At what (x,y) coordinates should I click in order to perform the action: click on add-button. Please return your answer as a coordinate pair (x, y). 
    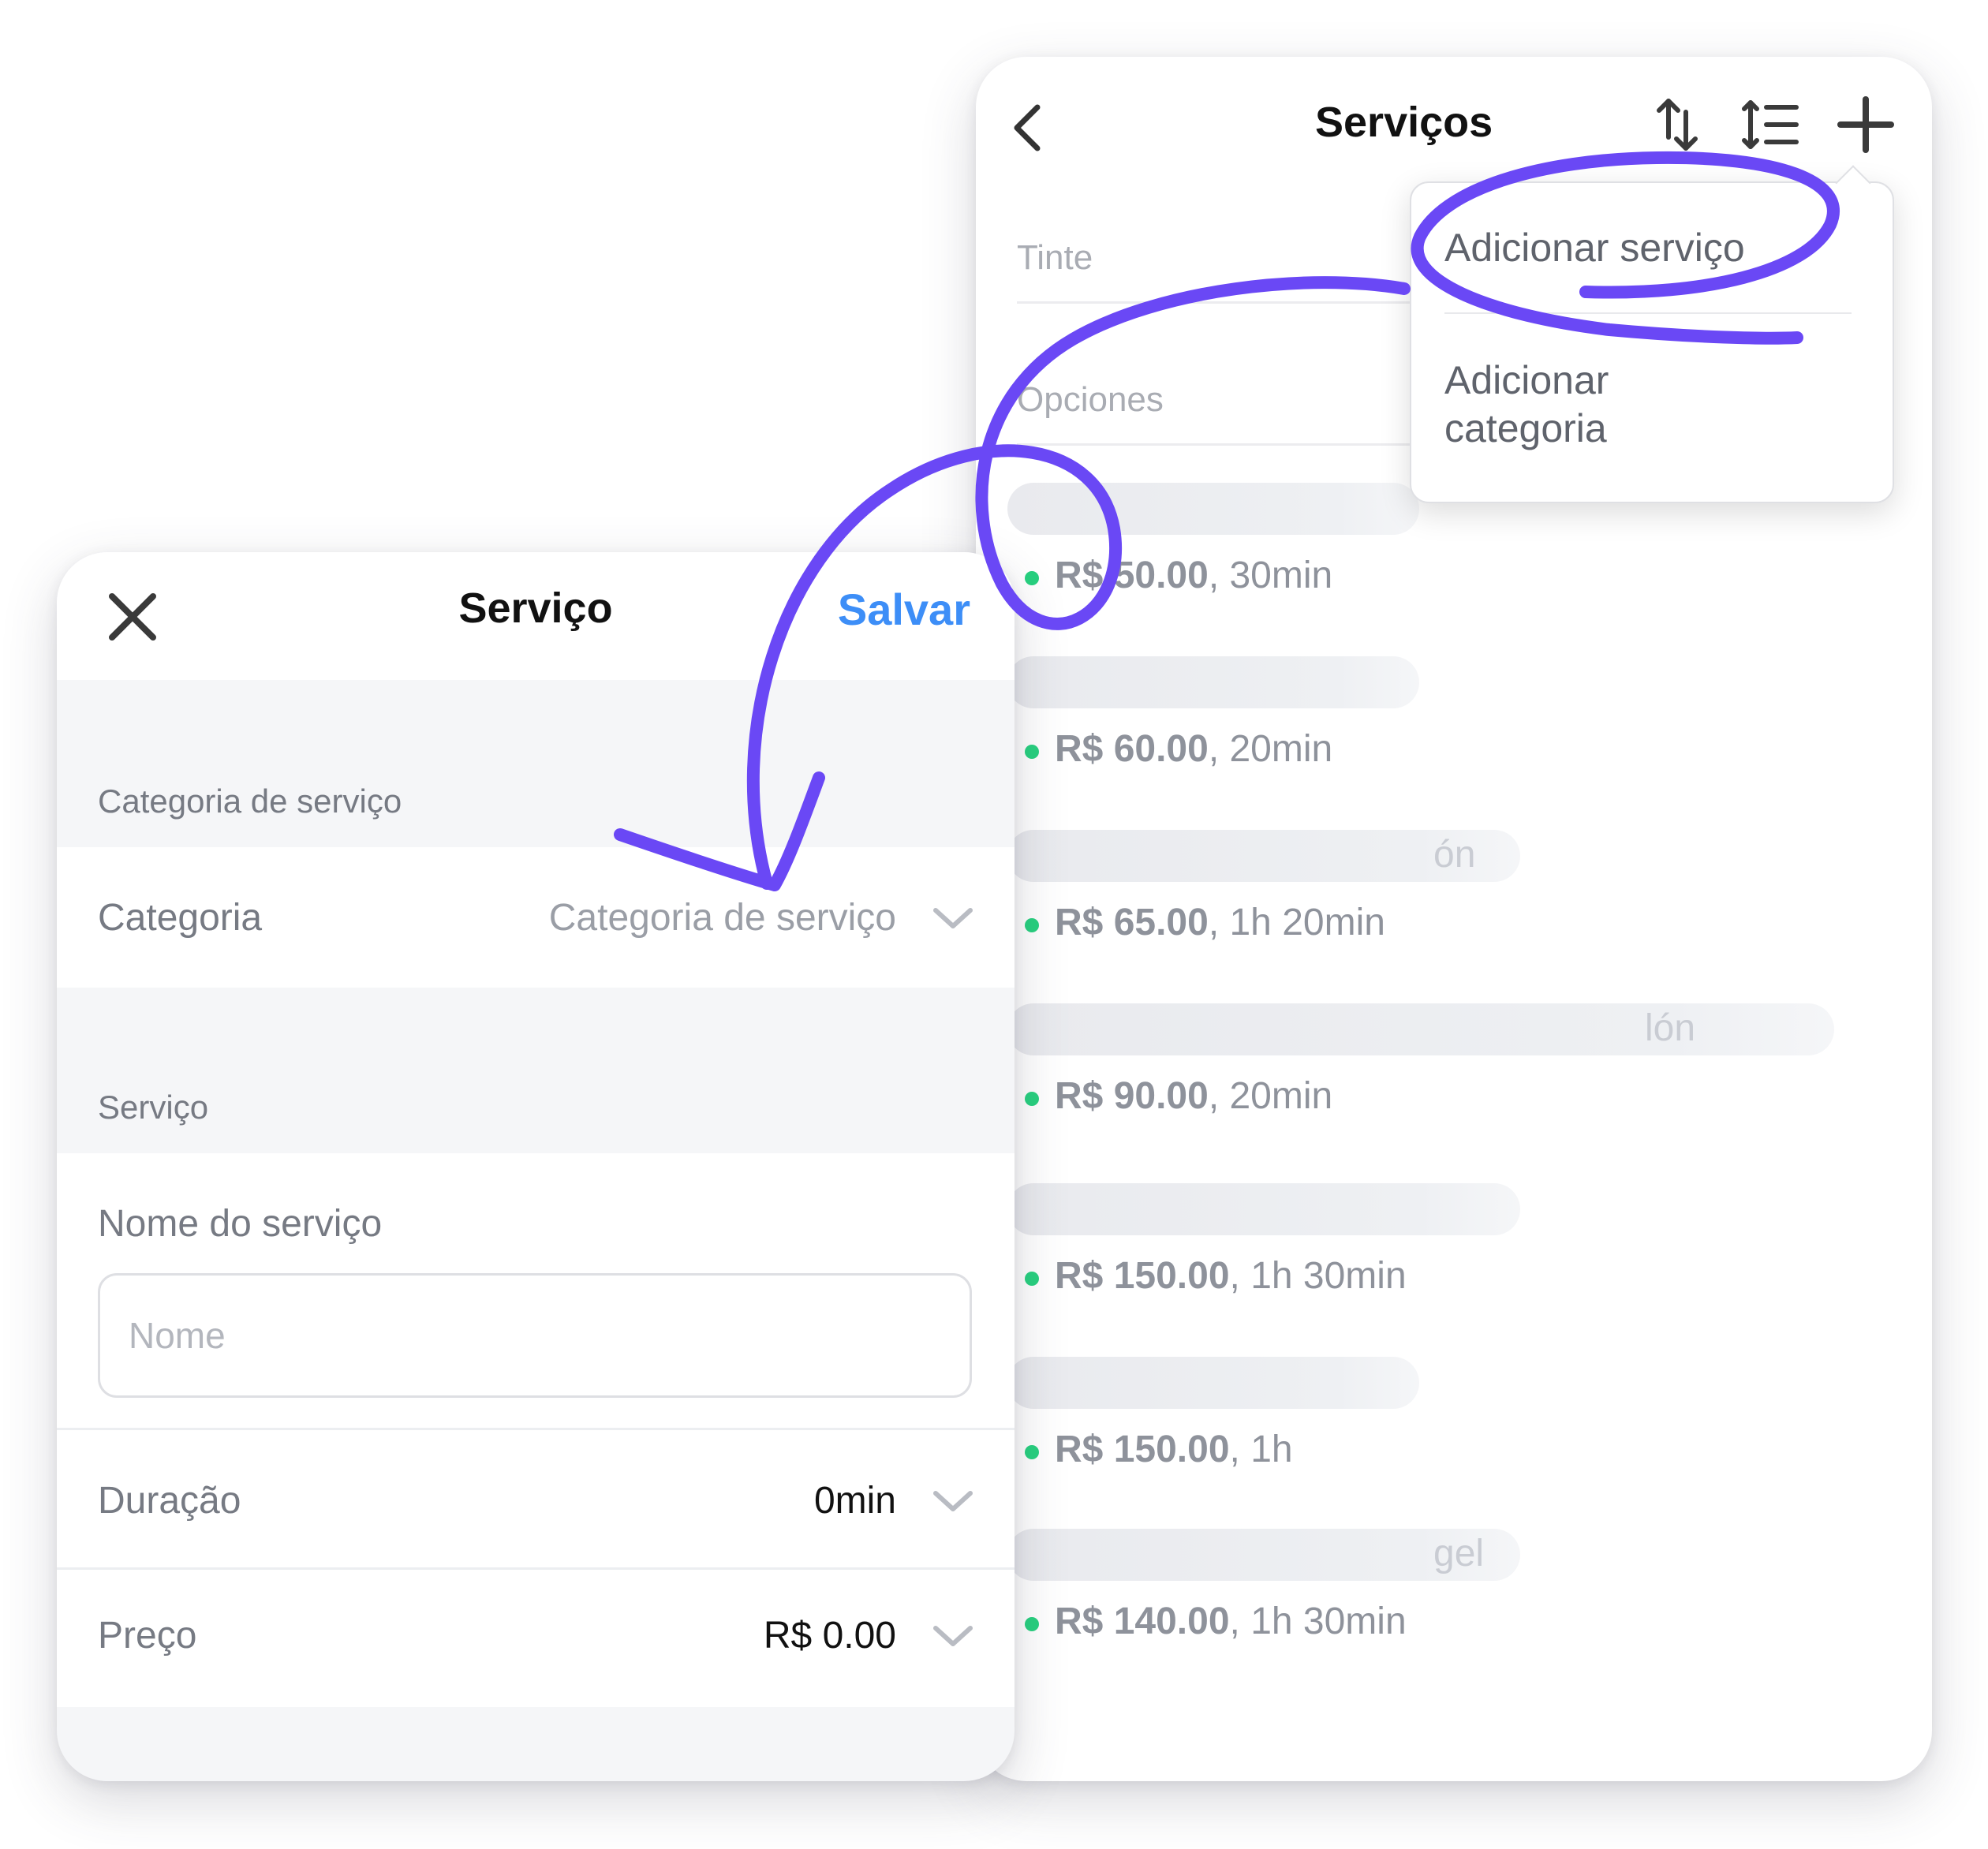
    Looking at the image, I should click on (1865, 124).